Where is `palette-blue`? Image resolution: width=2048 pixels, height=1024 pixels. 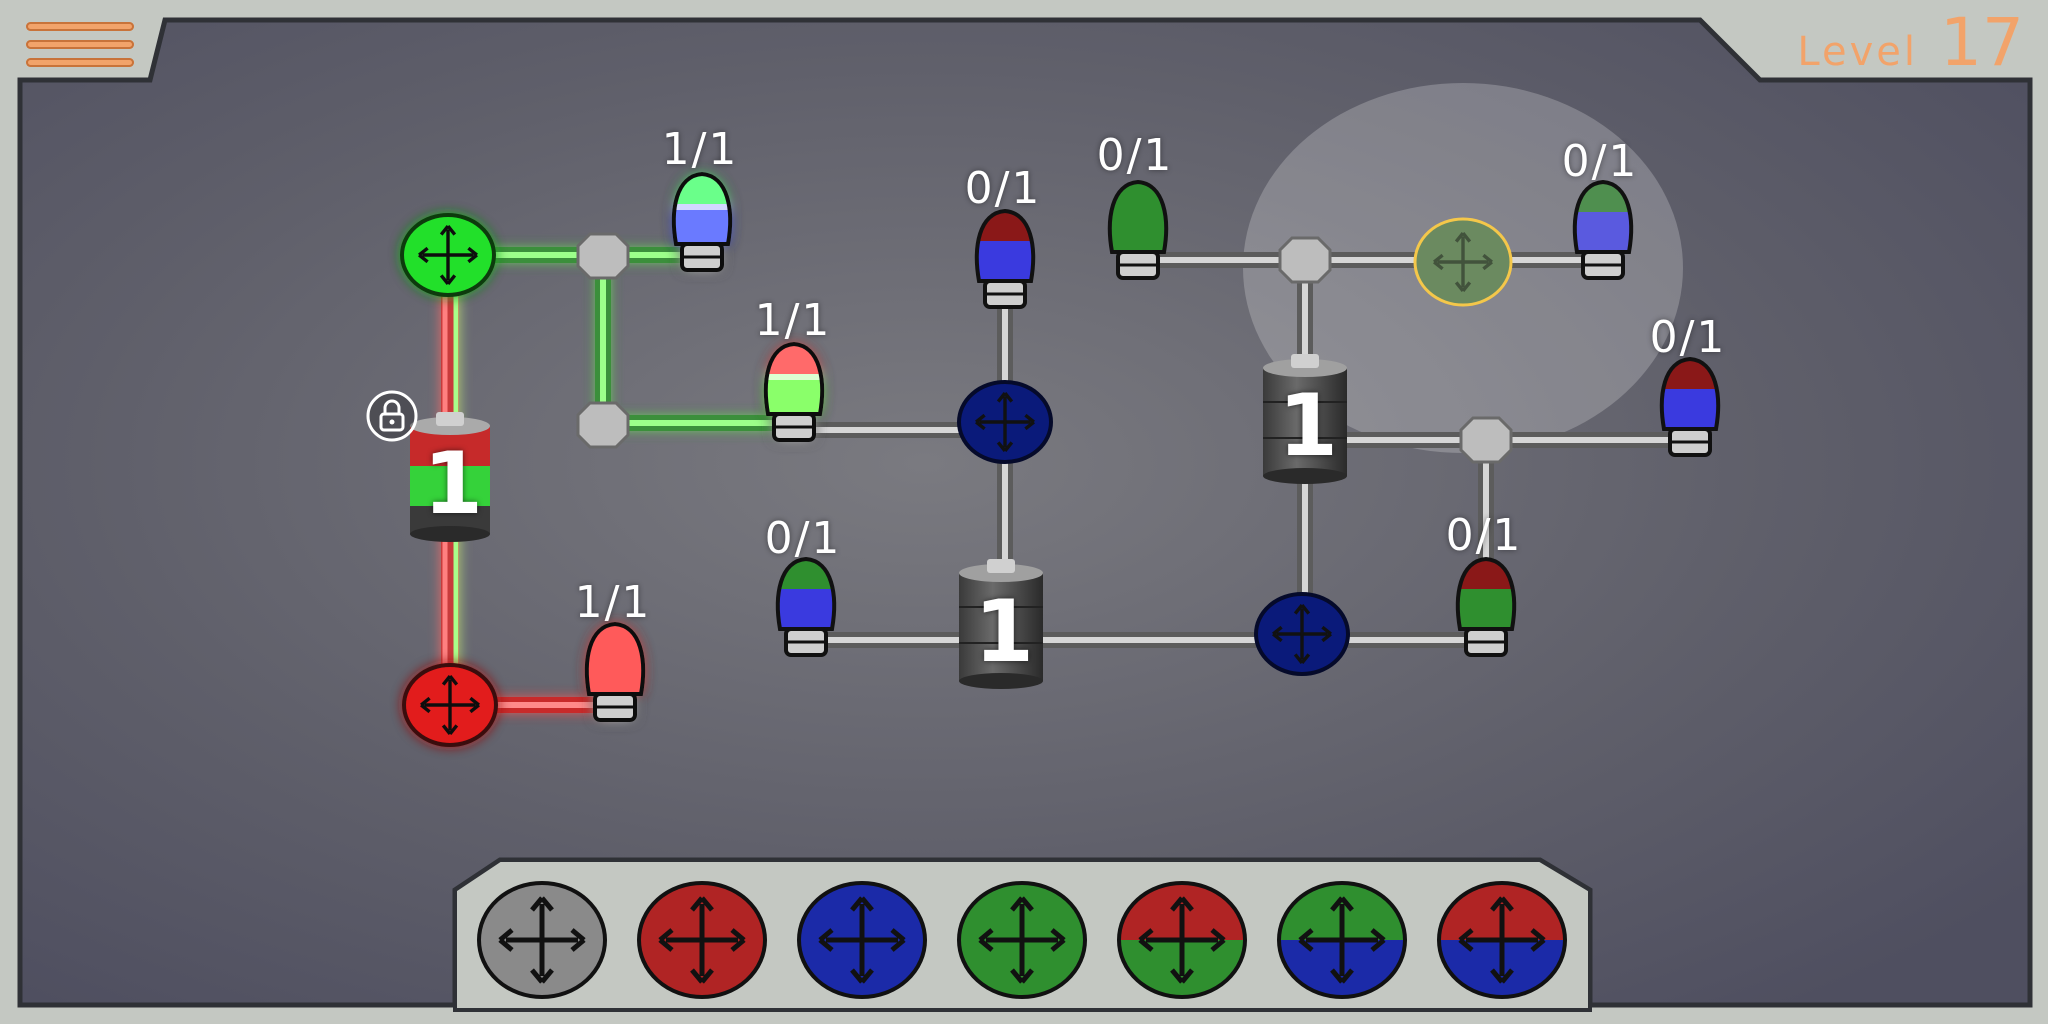 palette-blue is located at coordinates (862, 940).